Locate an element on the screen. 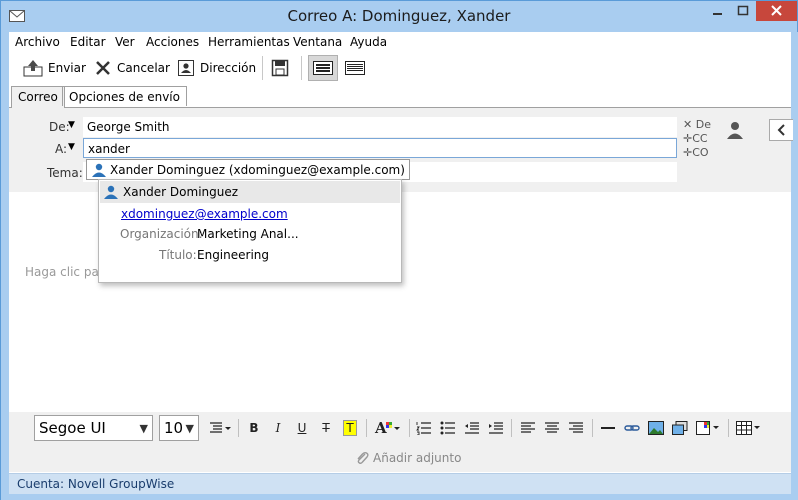 The image size is (798, 500). format-toolbar: Segoe UI ▼ 10 ▼ B I U T T A is located at coordinates (400, 428).